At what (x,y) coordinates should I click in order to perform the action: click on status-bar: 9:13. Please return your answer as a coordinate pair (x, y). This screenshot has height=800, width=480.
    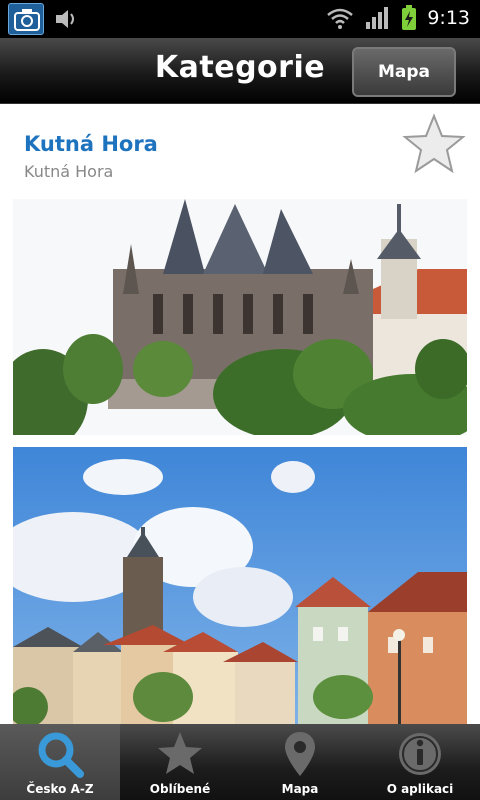
    Looking at the image, I should click on (240, 19).